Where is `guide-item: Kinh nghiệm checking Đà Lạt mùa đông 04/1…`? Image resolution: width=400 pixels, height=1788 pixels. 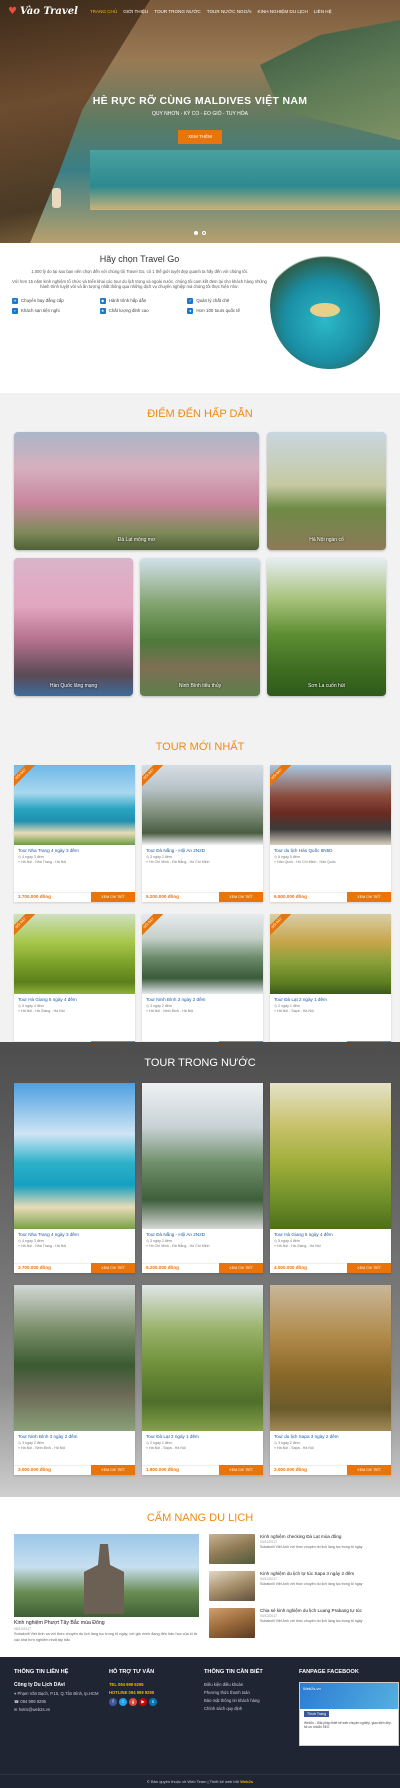
guide-item: Kinh nghiệm checking Đà Lạt mùa đông 04/1… is located at coordinates (297, 1548).